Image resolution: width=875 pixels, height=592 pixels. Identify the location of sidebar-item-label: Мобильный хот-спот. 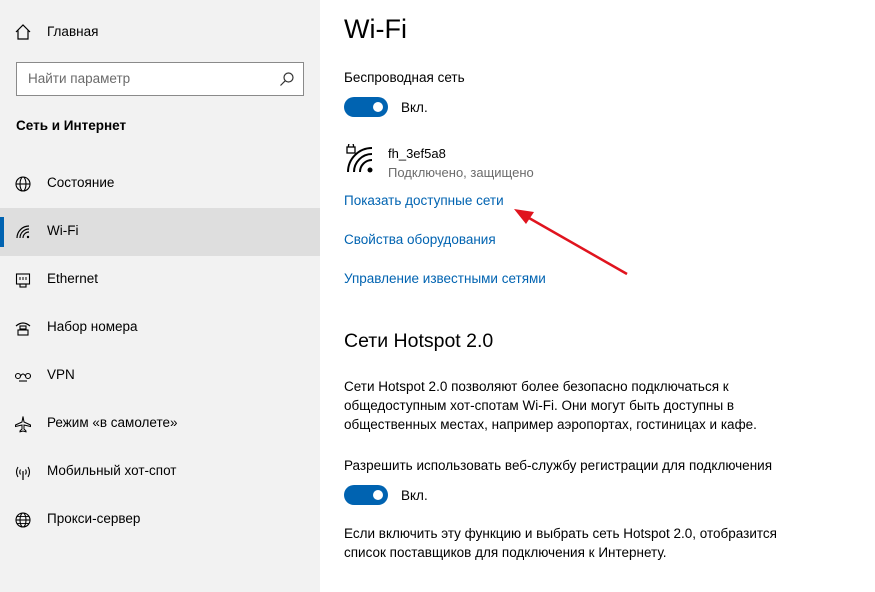
(112, 470).